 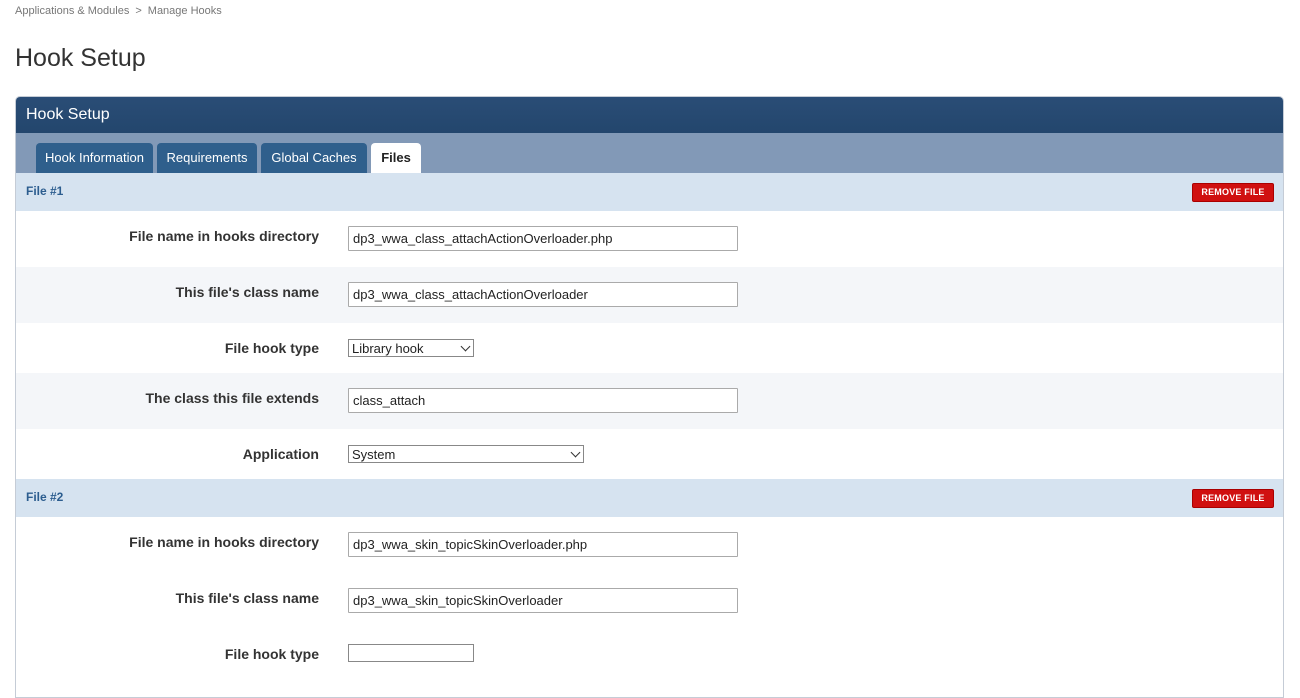 I want to click on file-2-classname-input: dp3_wwa_skin_topicSkinOverloader, so click(x=543, y=600).